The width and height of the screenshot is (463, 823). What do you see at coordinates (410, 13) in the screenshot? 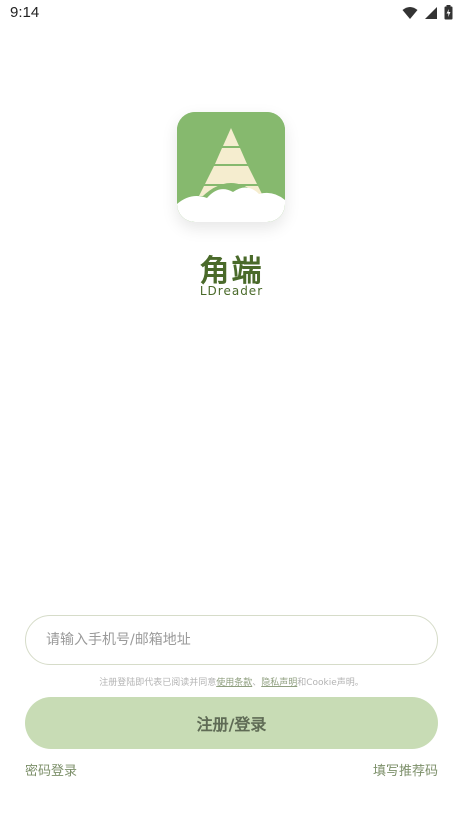
I see `wifi-icon` at bounding box center [410, 13].